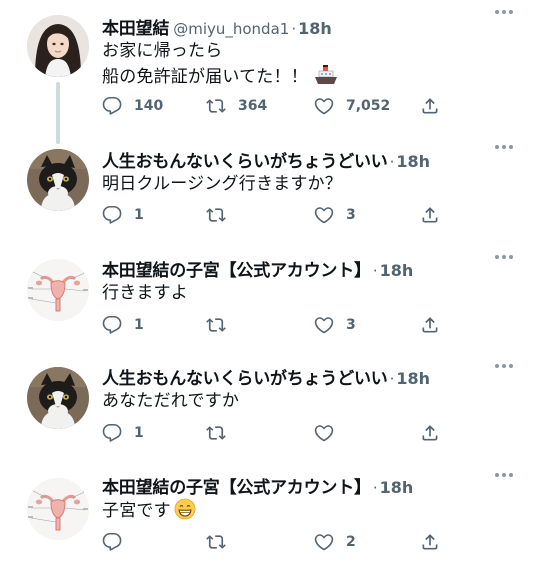 The width and height of the screenshot is (537, 571). Describe the element at coordinates (351, 542) in the screenshot. I see `like-count: 2` at that location.